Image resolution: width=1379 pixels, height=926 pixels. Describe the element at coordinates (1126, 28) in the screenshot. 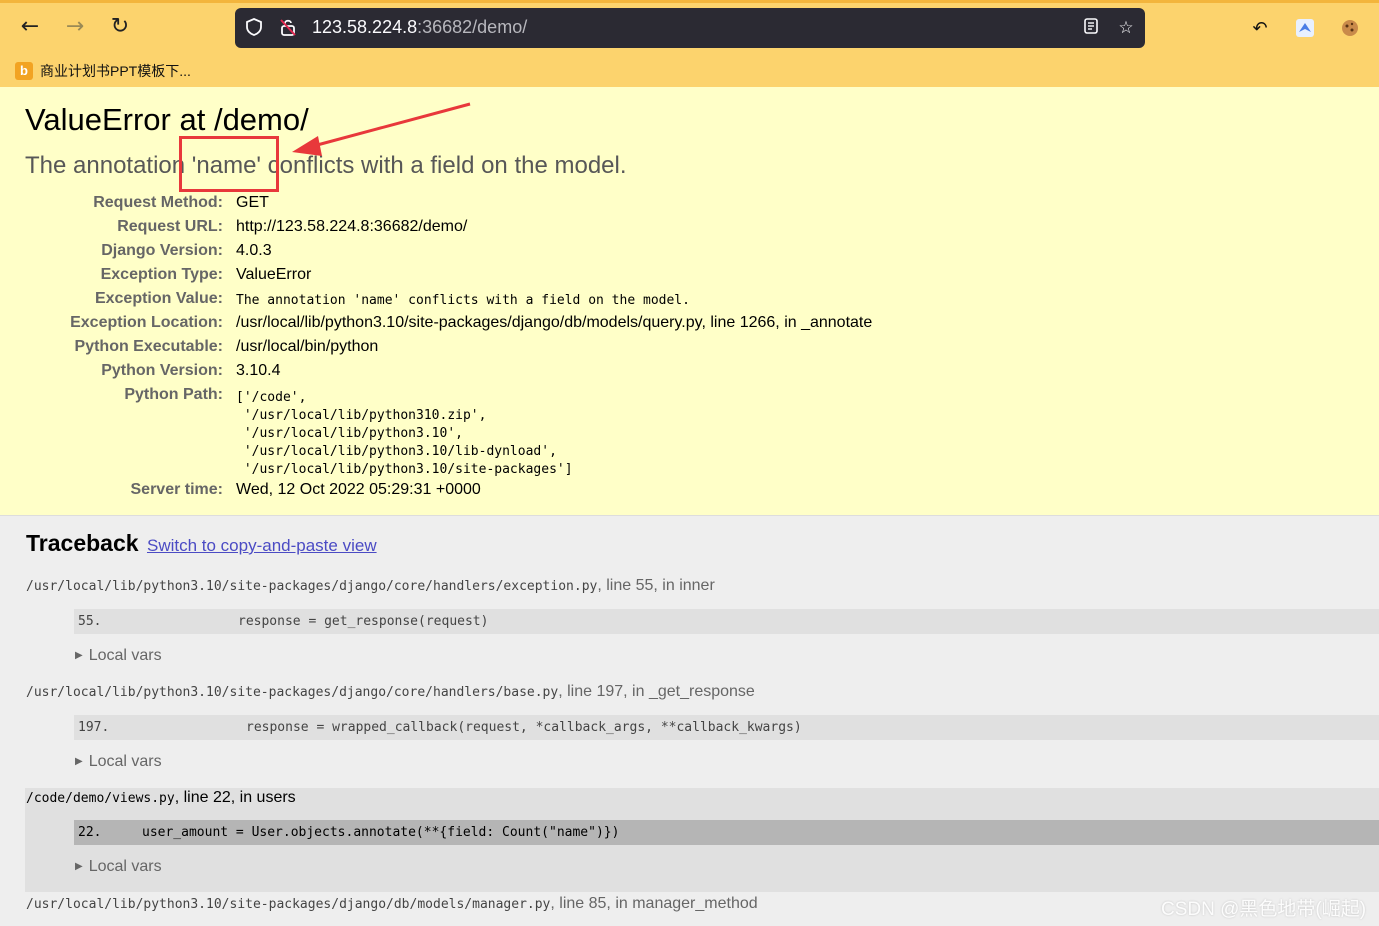

I see `bookmark-star-icon: ☆` at that location.